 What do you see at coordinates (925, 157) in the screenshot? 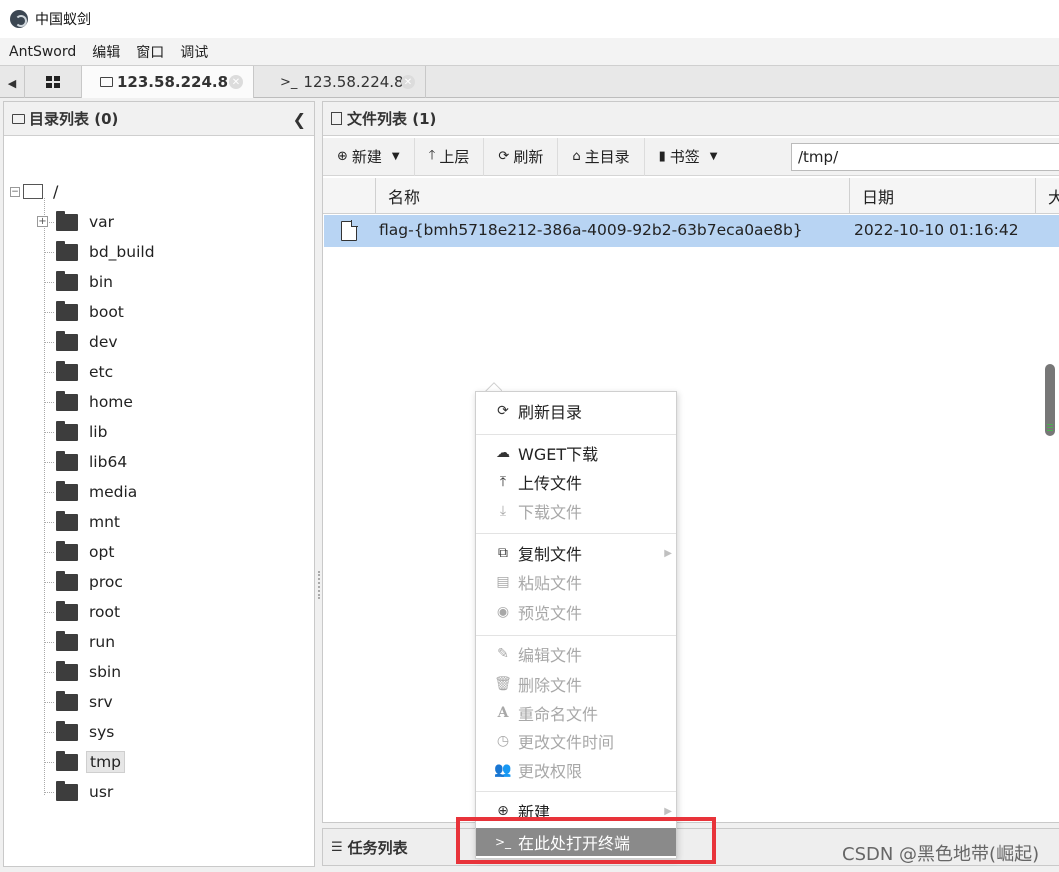
I see `path-input: /tmp/` at bounding box center [925, 157].